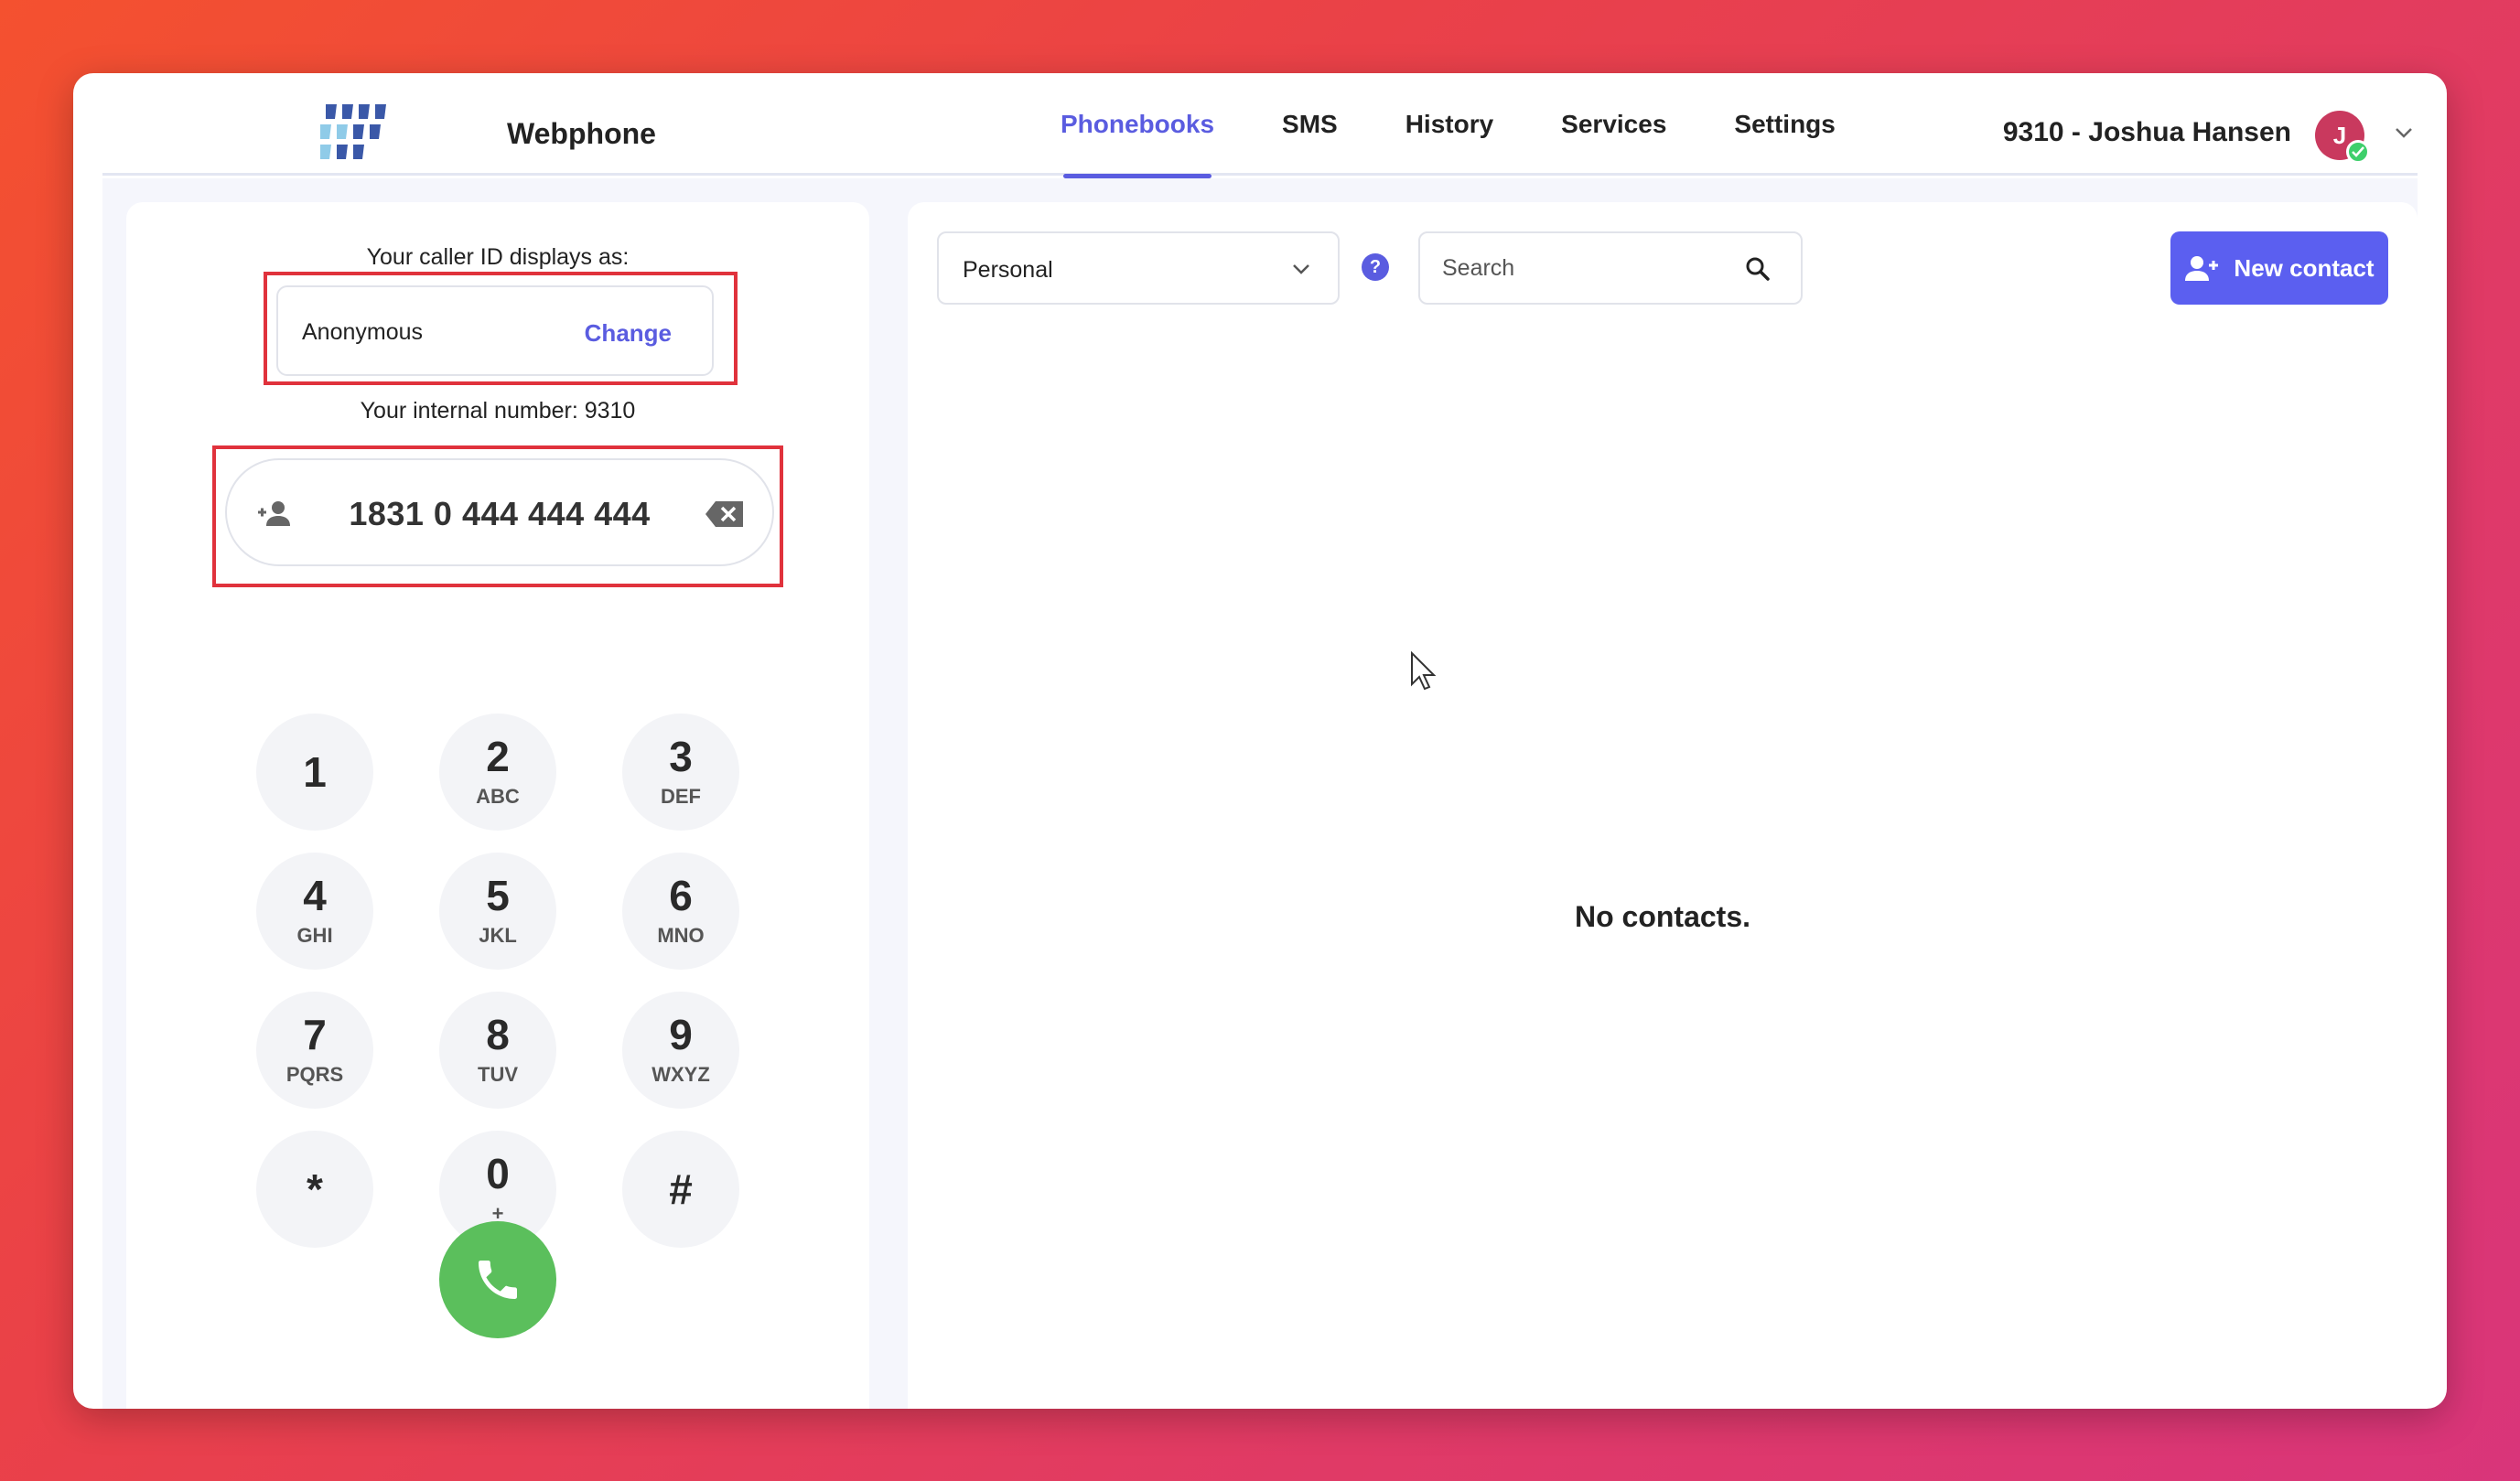 The image size is (2520, 1481). I want to click on key-7: 7 PQRS, so click(314, 1050).